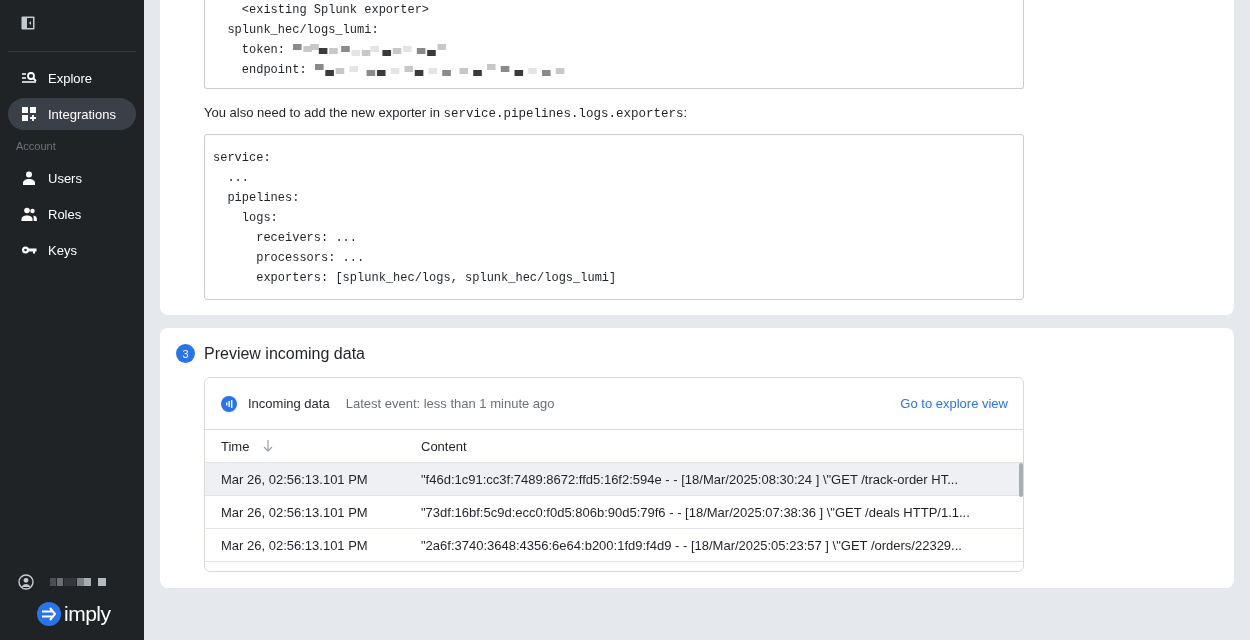 This screenshot has height=640, width=1250. I want to click on brand-name: imply, so click(87, 614).